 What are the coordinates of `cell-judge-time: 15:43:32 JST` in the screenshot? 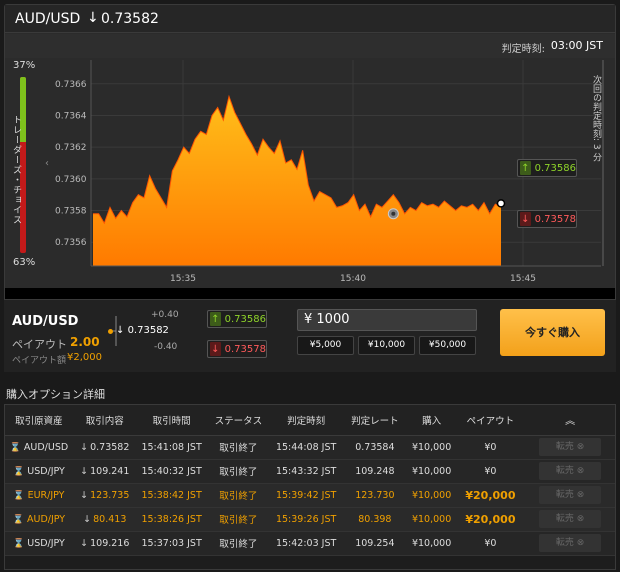 It's located at (306, 471).